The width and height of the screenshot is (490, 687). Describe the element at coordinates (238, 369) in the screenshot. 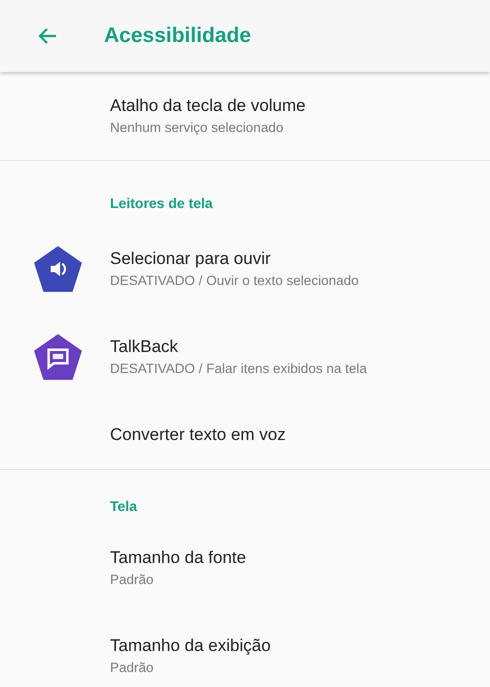

I see `setting-summary: DESATIVADO / Falar itens exibidos na tela` at that location.